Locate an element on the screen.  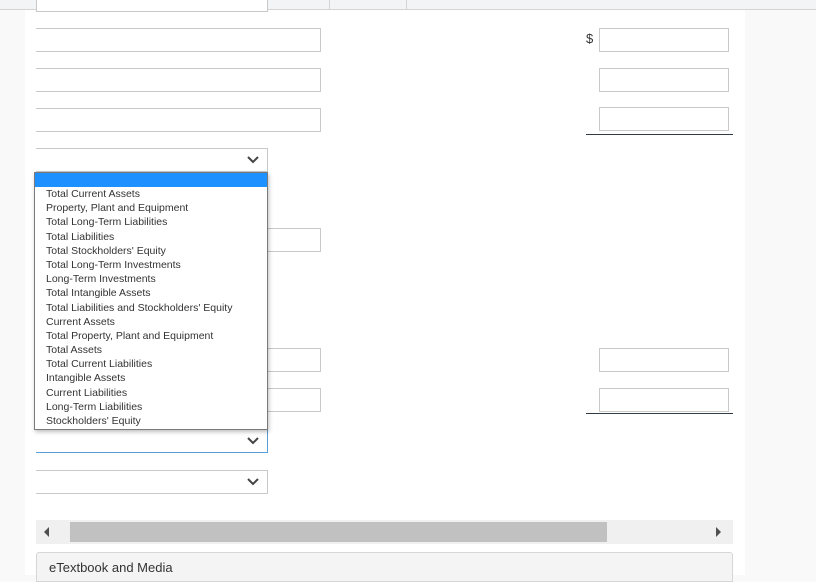
horizontal-scrollbar is located at coordinates (384, 532).